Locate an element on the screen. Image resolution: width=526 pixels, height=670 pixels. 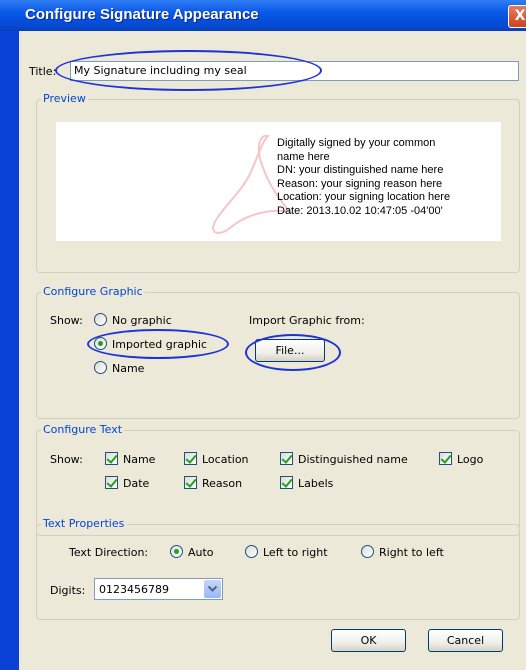
digits-select-value: 0123456789 is located at coordinates (134, 589).